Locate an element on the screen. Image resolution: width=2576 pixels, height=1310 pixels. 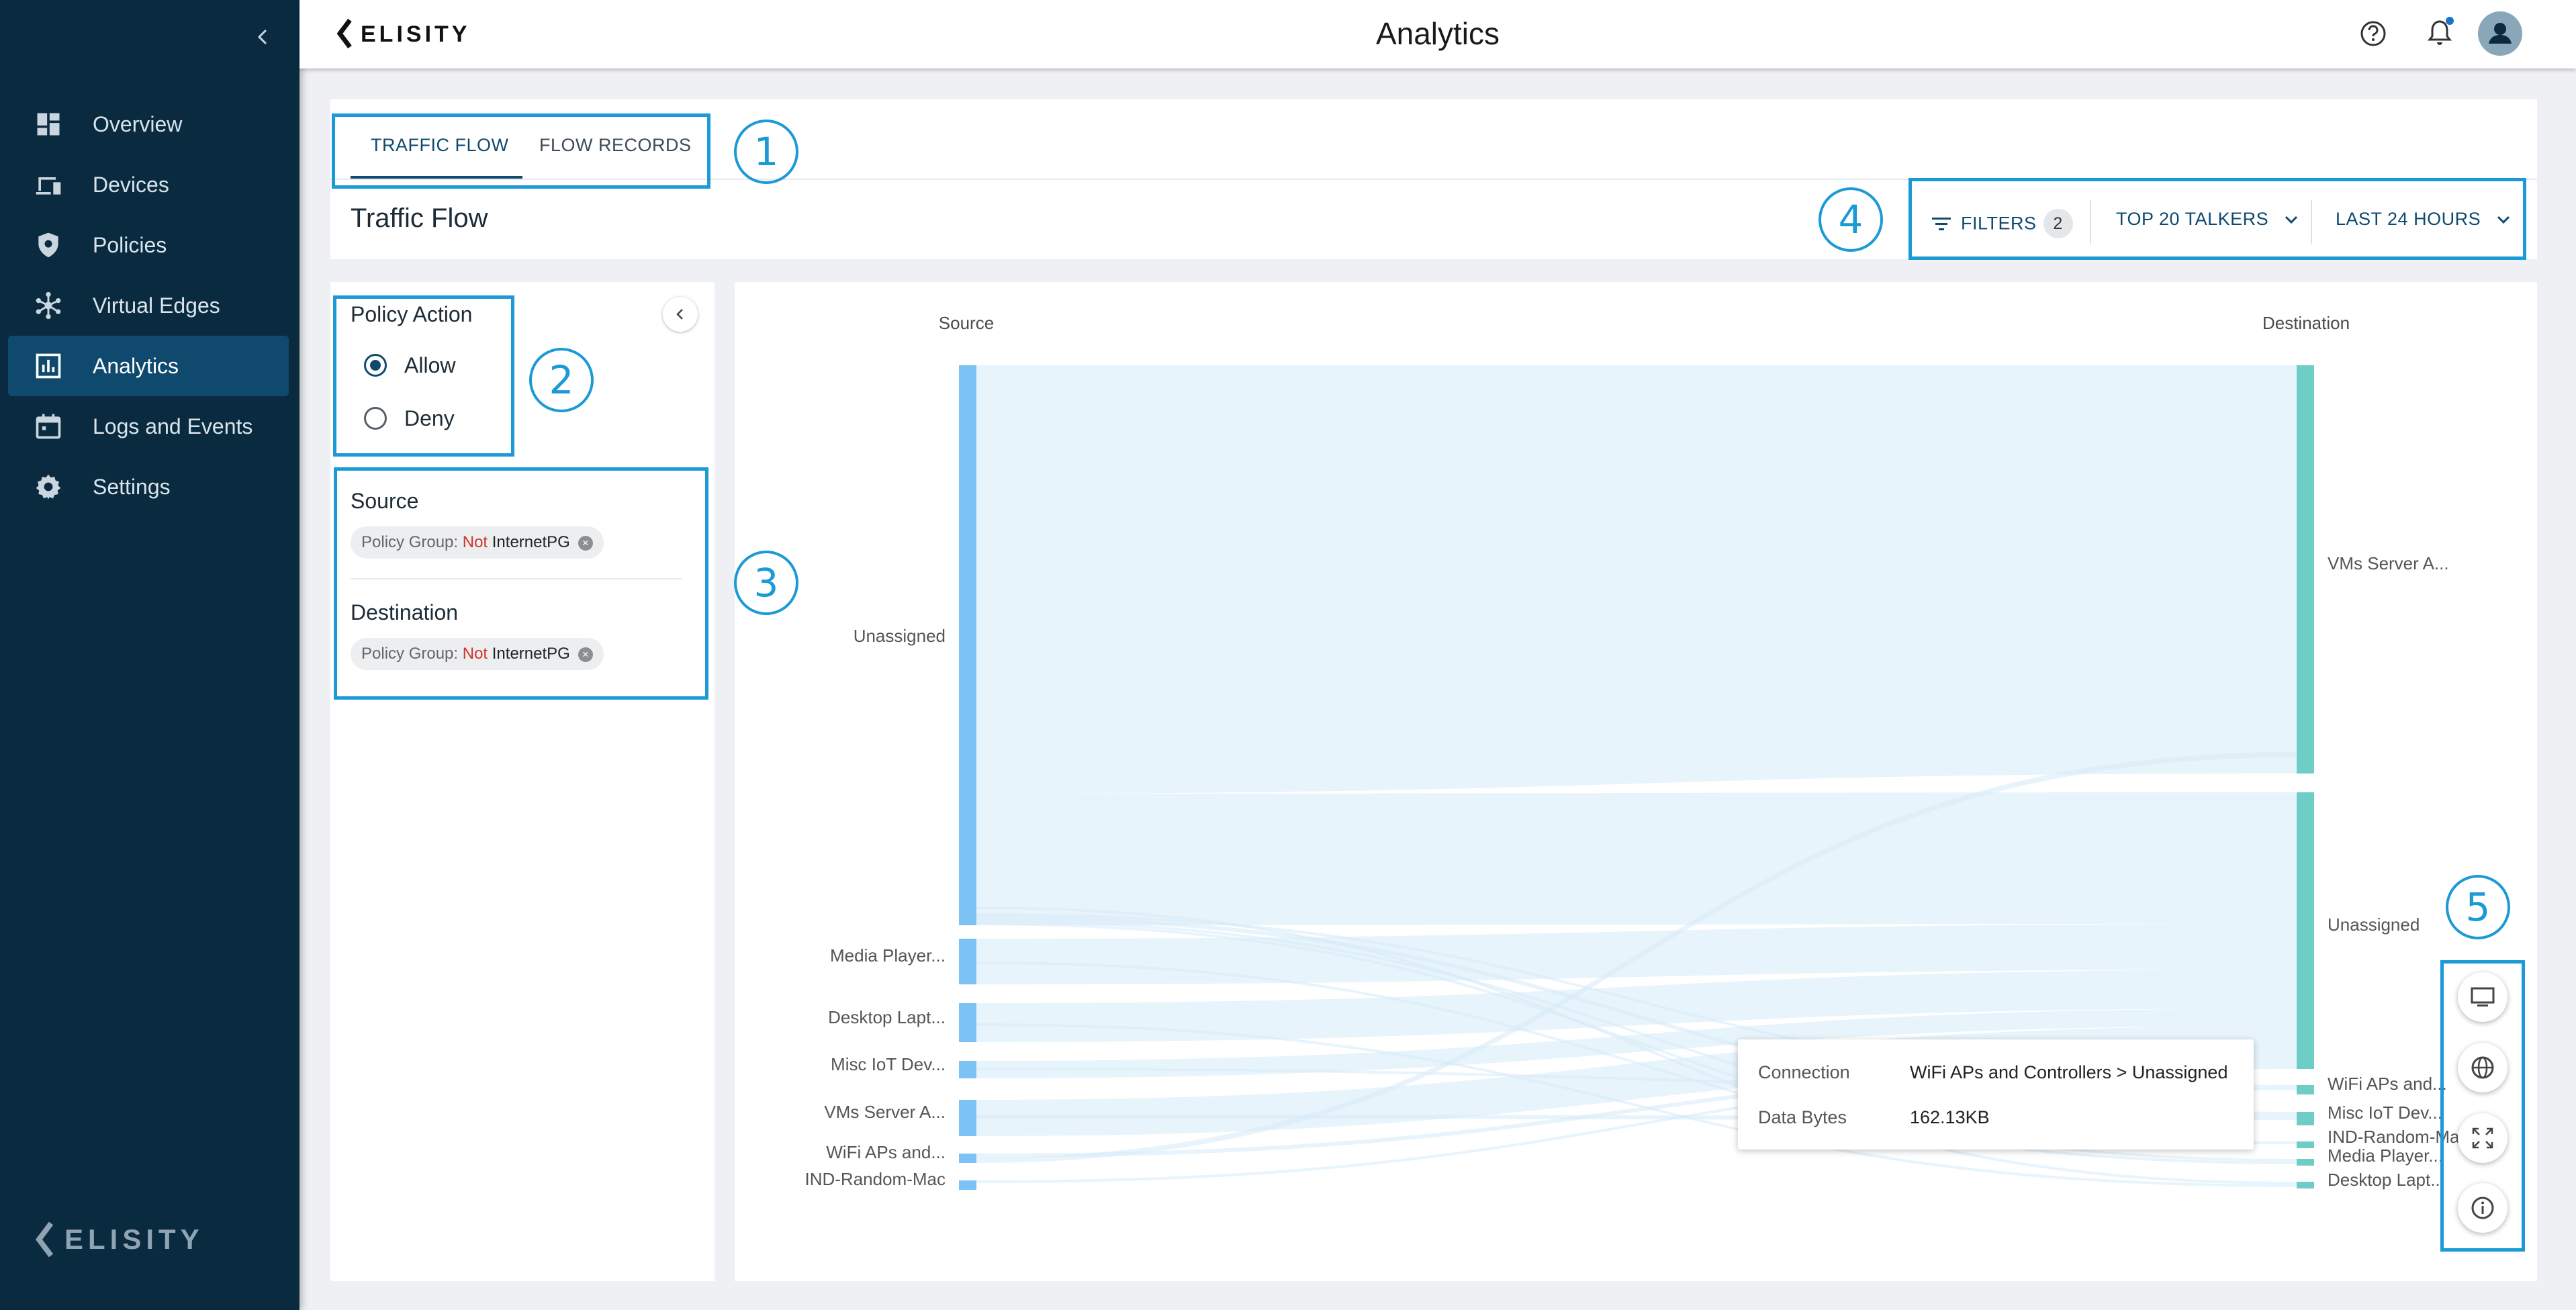
devices-icon is located at coordinates (48, 186).